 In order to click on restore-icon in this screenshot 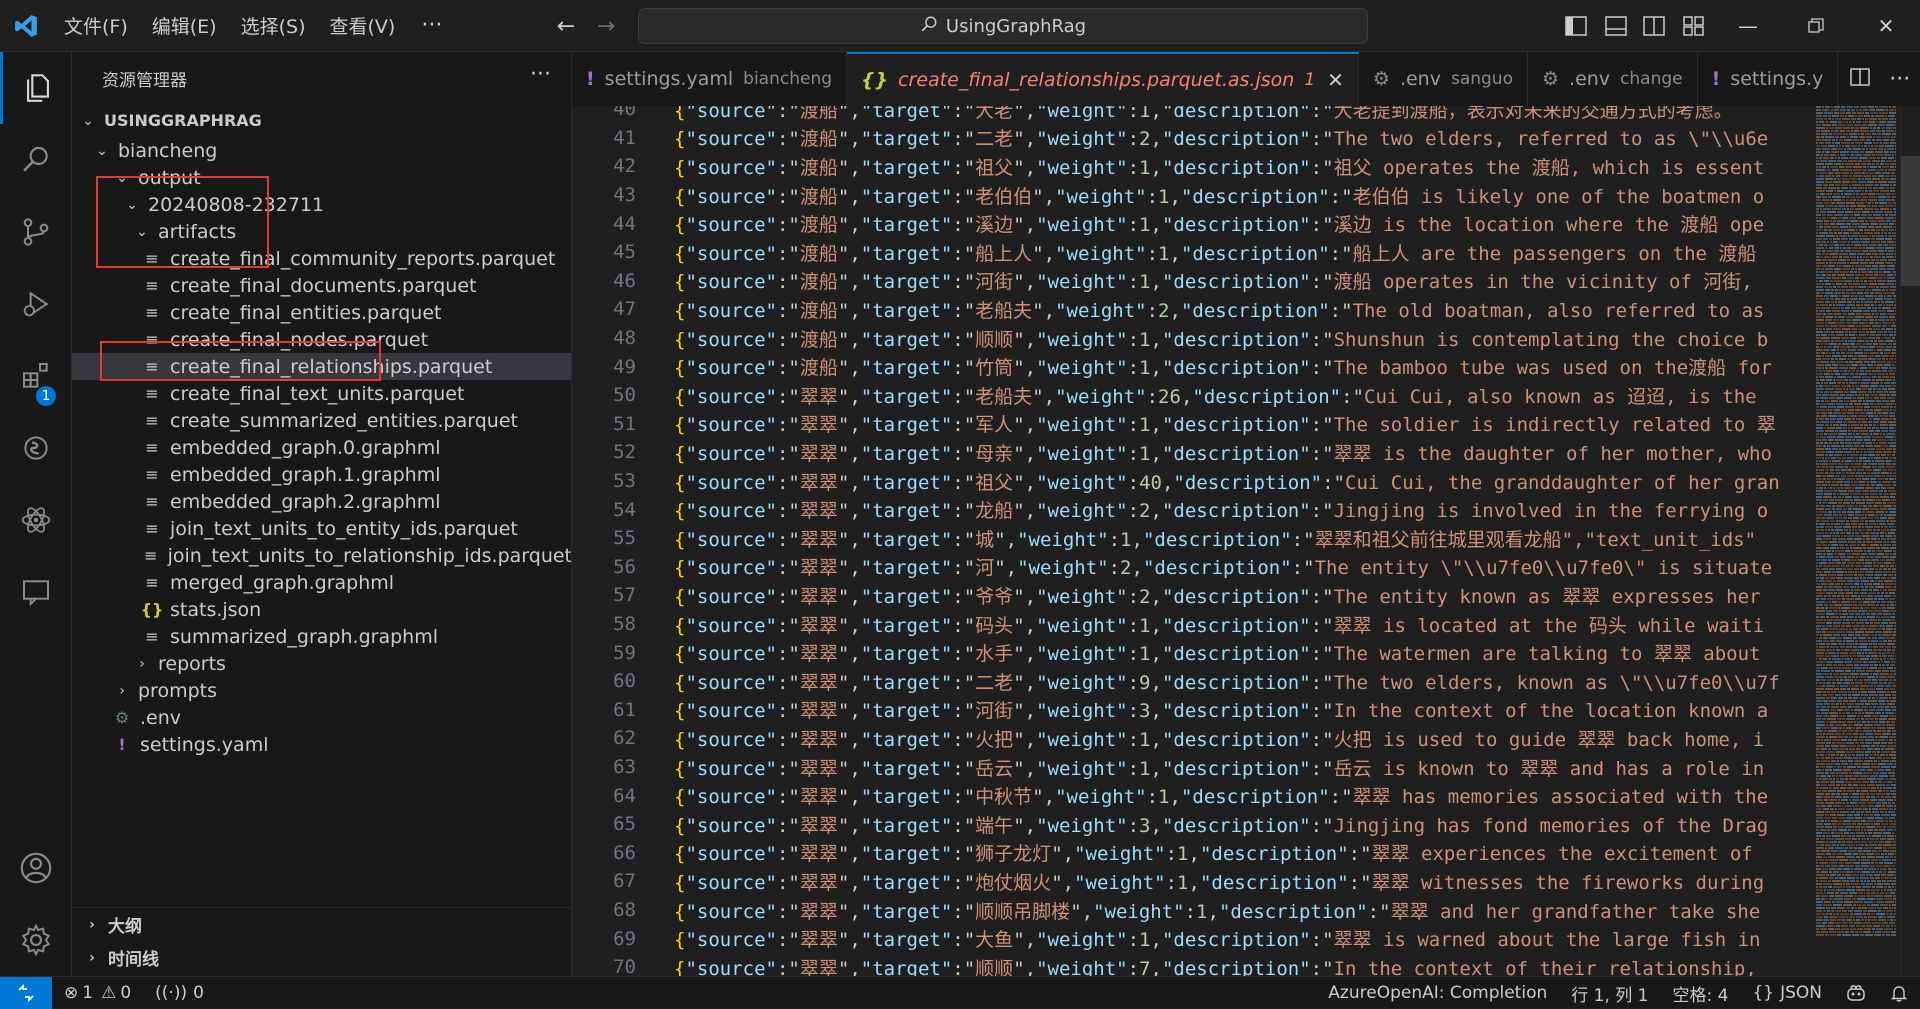, I will do `click(1816, 26)`.